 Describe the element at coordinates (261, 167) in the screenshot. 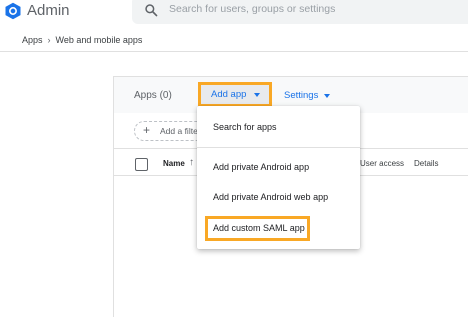

I see `menu-item-label: Add private Android app` at that location.